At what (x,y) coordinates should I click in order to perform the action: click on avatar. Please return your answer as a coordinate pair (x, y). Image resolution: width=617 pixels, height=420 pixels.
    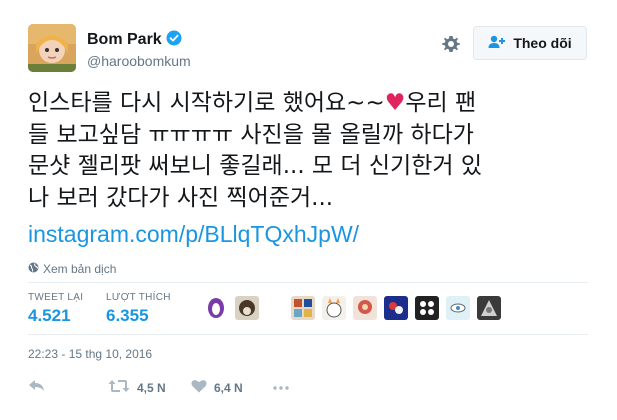
    Looking at the image, I should click on (52, 48).